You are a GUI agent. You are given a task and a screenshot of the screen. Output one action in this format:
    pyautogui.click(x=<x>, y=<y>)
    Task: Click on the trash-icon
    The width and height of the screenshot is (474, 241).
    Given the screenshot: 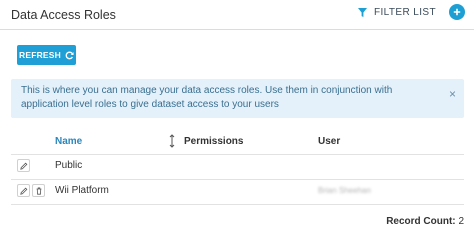 What is the action you would take?
    pyautogui.click(x=38, y=191)
    